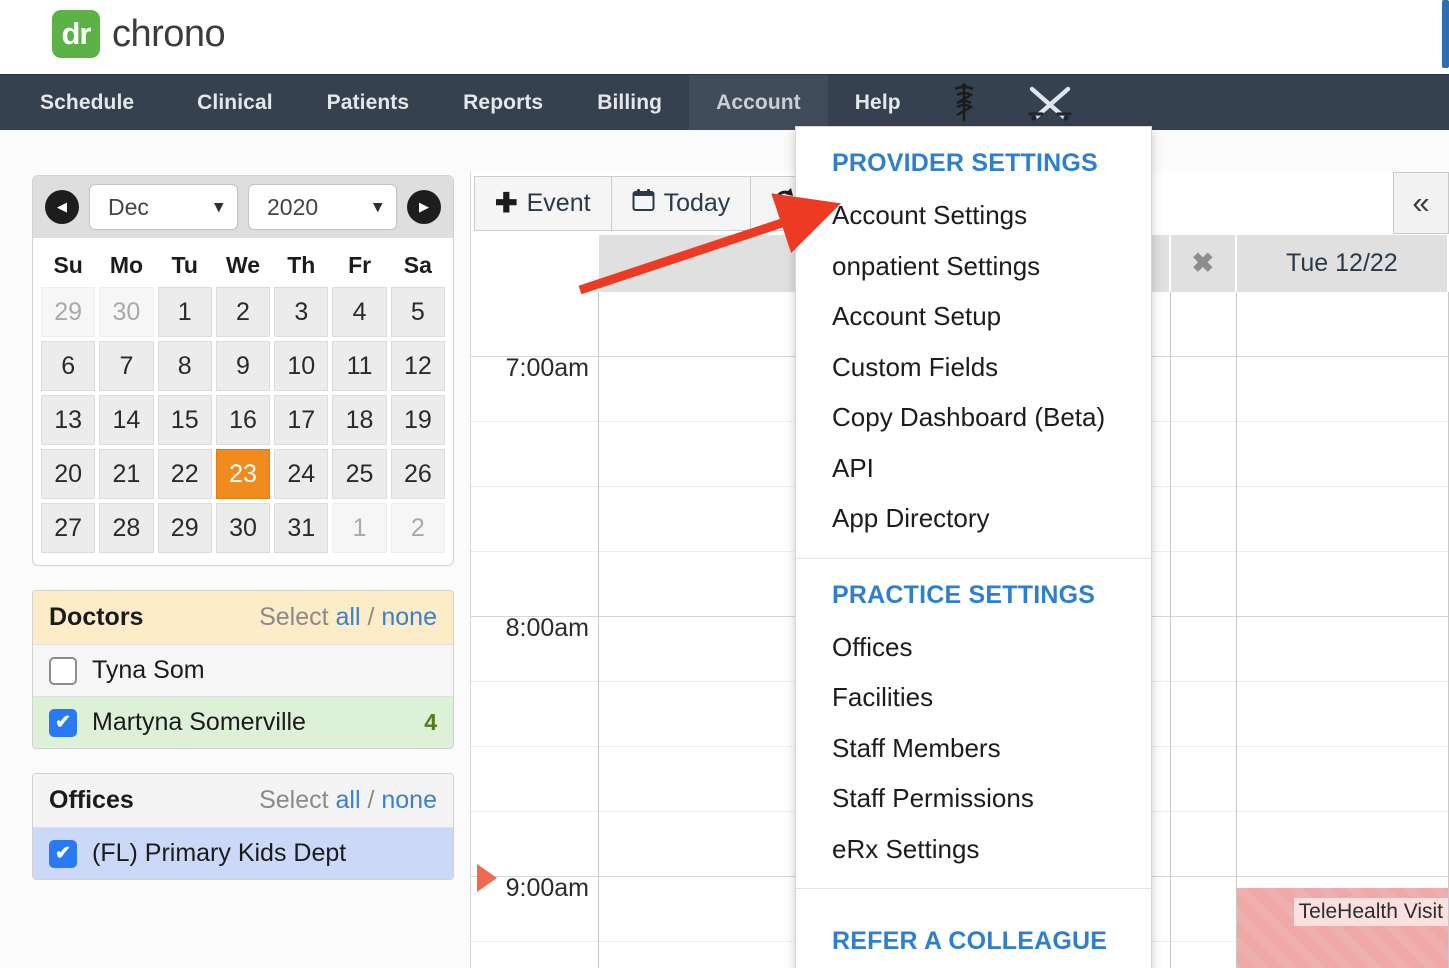 This screenshot has height=968, width=1449. I want to click on menu-item-copy-dashboard: Copy Dashboard (Beta), so click(973, 417).